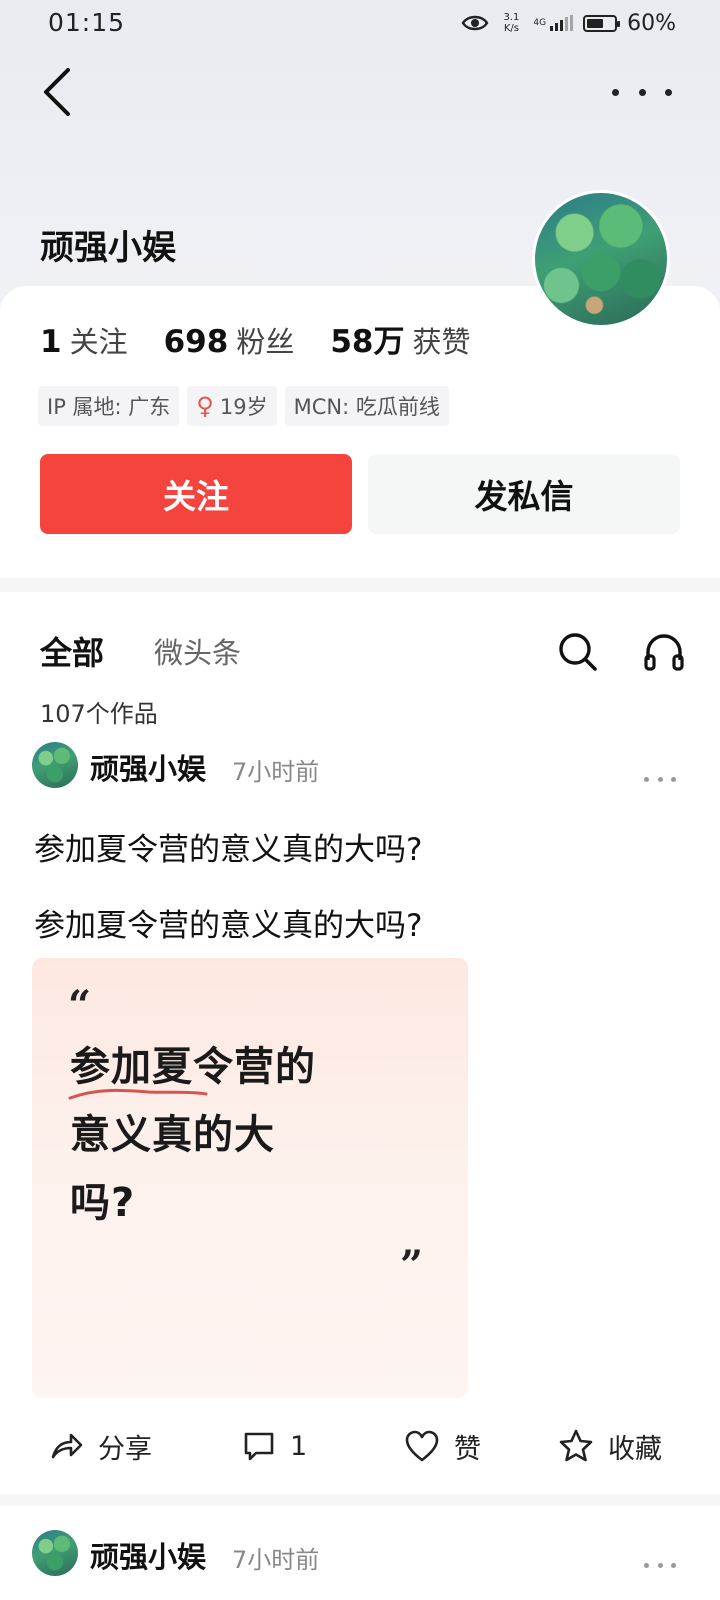 Image resolution: width=720 pixels, height=1600 pixels. I want to click on following-stat: 1 关注, so click(84, 340).